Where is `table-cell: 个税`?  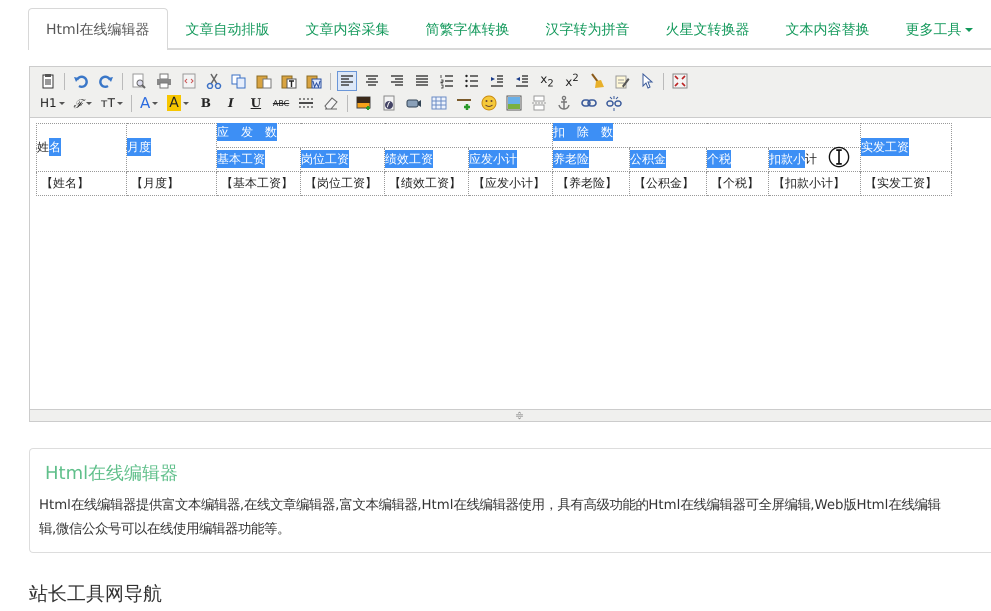 table-cell: 个税 is located at coordinates (737, 160).